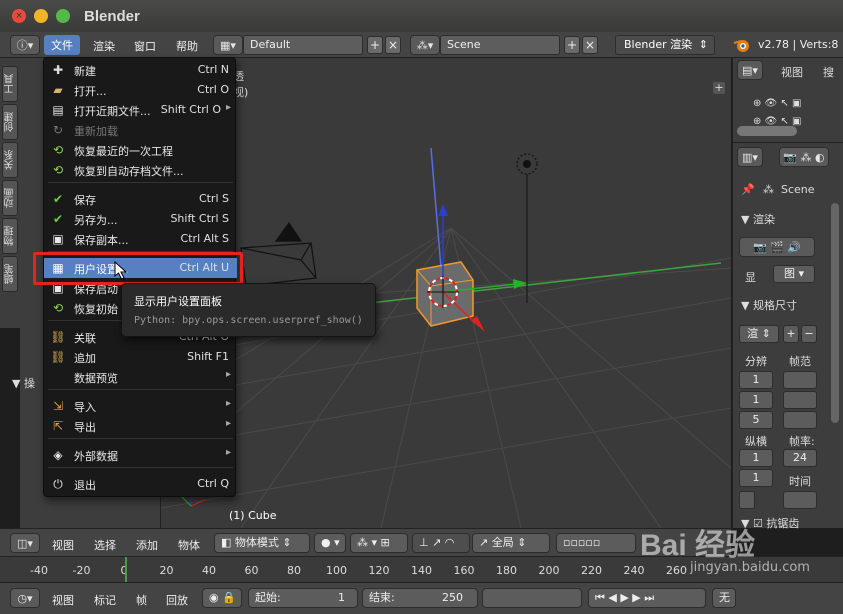  Describe the element at coordinates (25, 598) in the screenshot. I see `timeline-editor-icon: ◷▾` at that location.